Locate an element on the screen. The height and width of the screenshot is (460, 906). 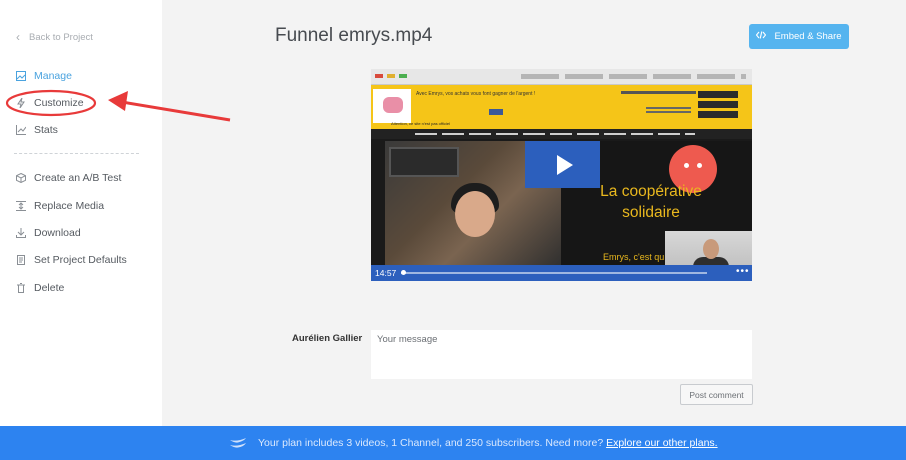
scrub-handle is located at coordinates (403, 272).